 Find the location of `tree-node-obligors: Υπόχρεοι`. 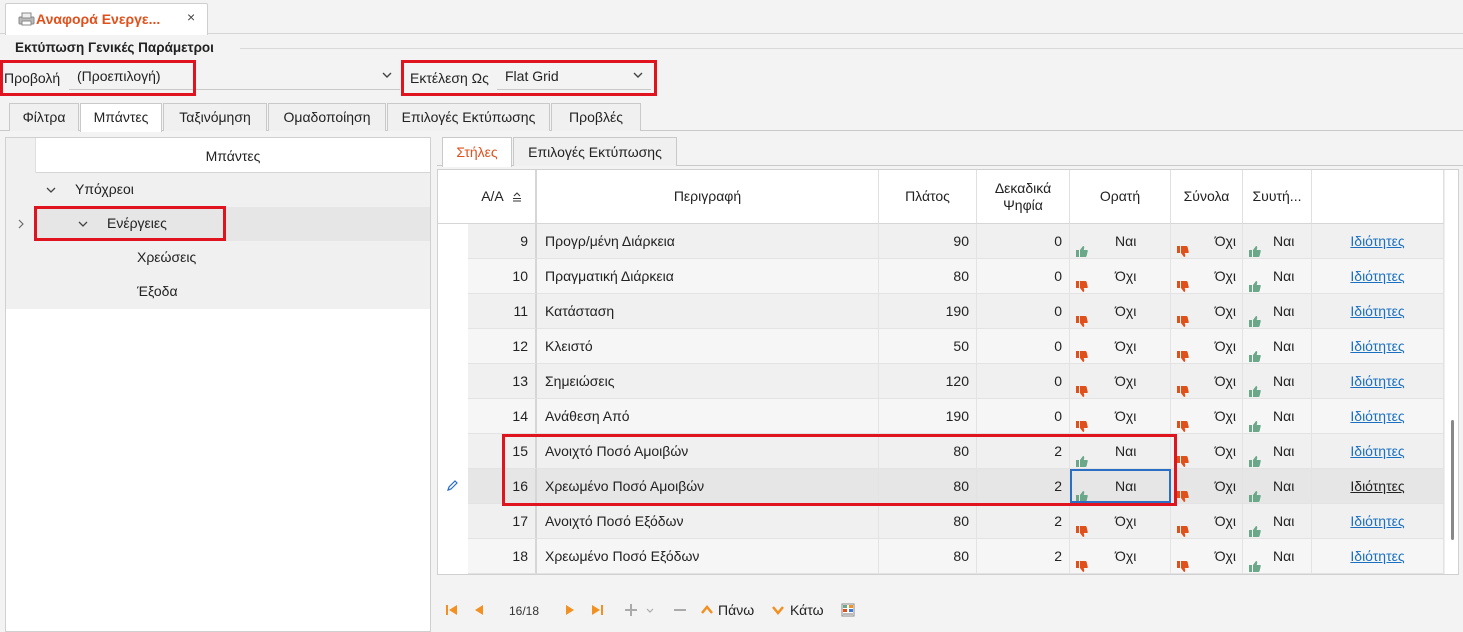

tree-node-obligors: Υπόχρεοι is located at coordinates (218, 190).